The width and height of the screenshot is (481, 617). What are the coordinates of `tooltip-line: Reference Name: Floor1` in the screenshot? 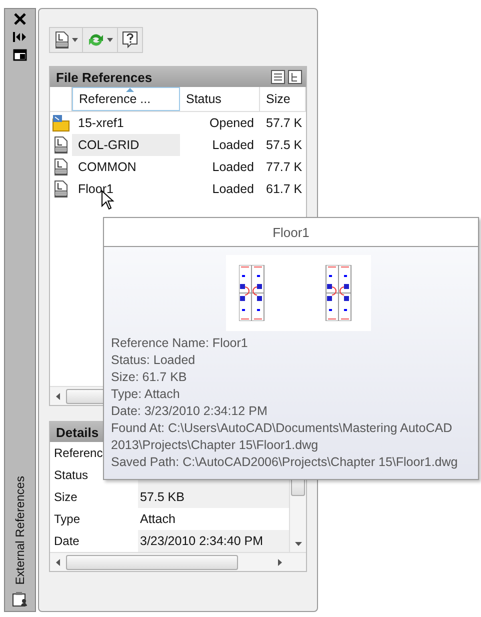 It's located at (179, 343).